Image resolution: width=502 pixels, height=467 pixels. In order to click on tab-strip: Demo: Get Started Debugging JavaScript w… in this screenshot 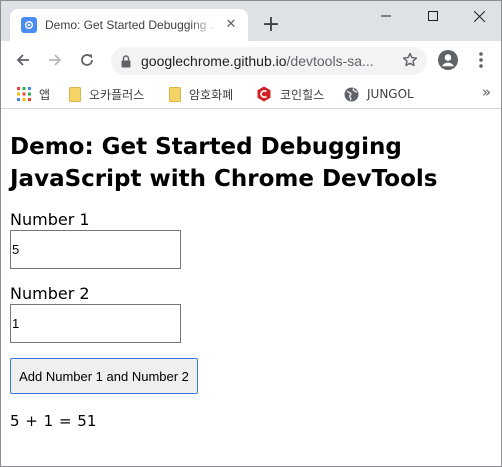, I will do `click(251, 21)`.